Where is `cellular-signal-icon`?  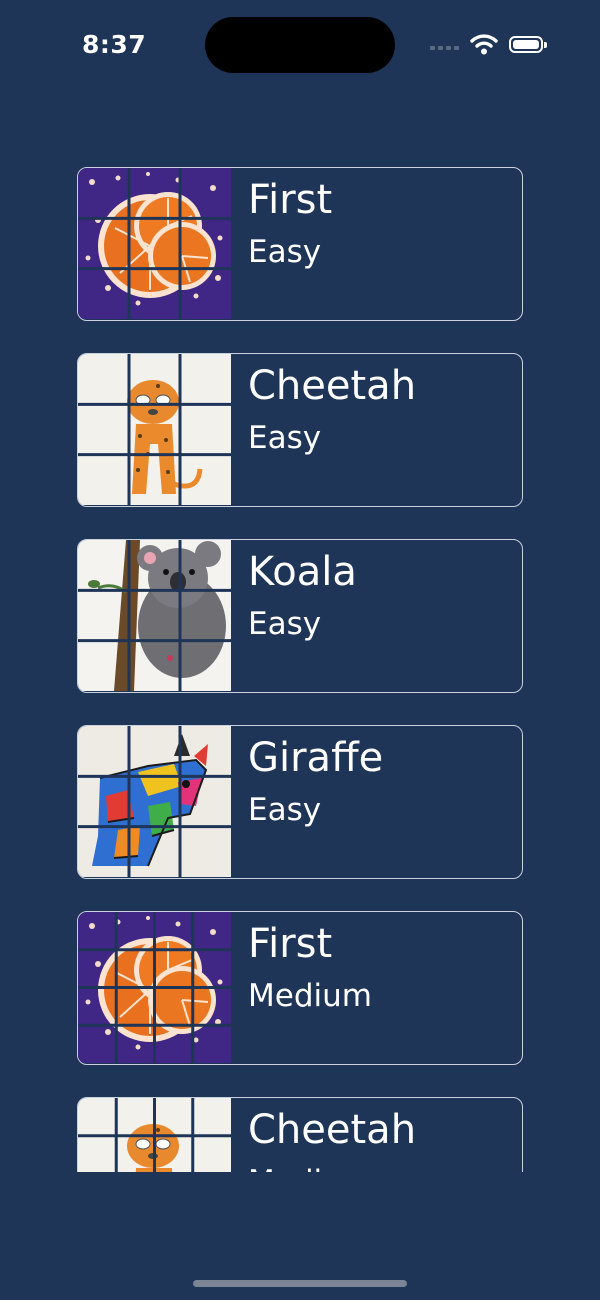
cellular-signal-icon is located at coordinates (446, 45).